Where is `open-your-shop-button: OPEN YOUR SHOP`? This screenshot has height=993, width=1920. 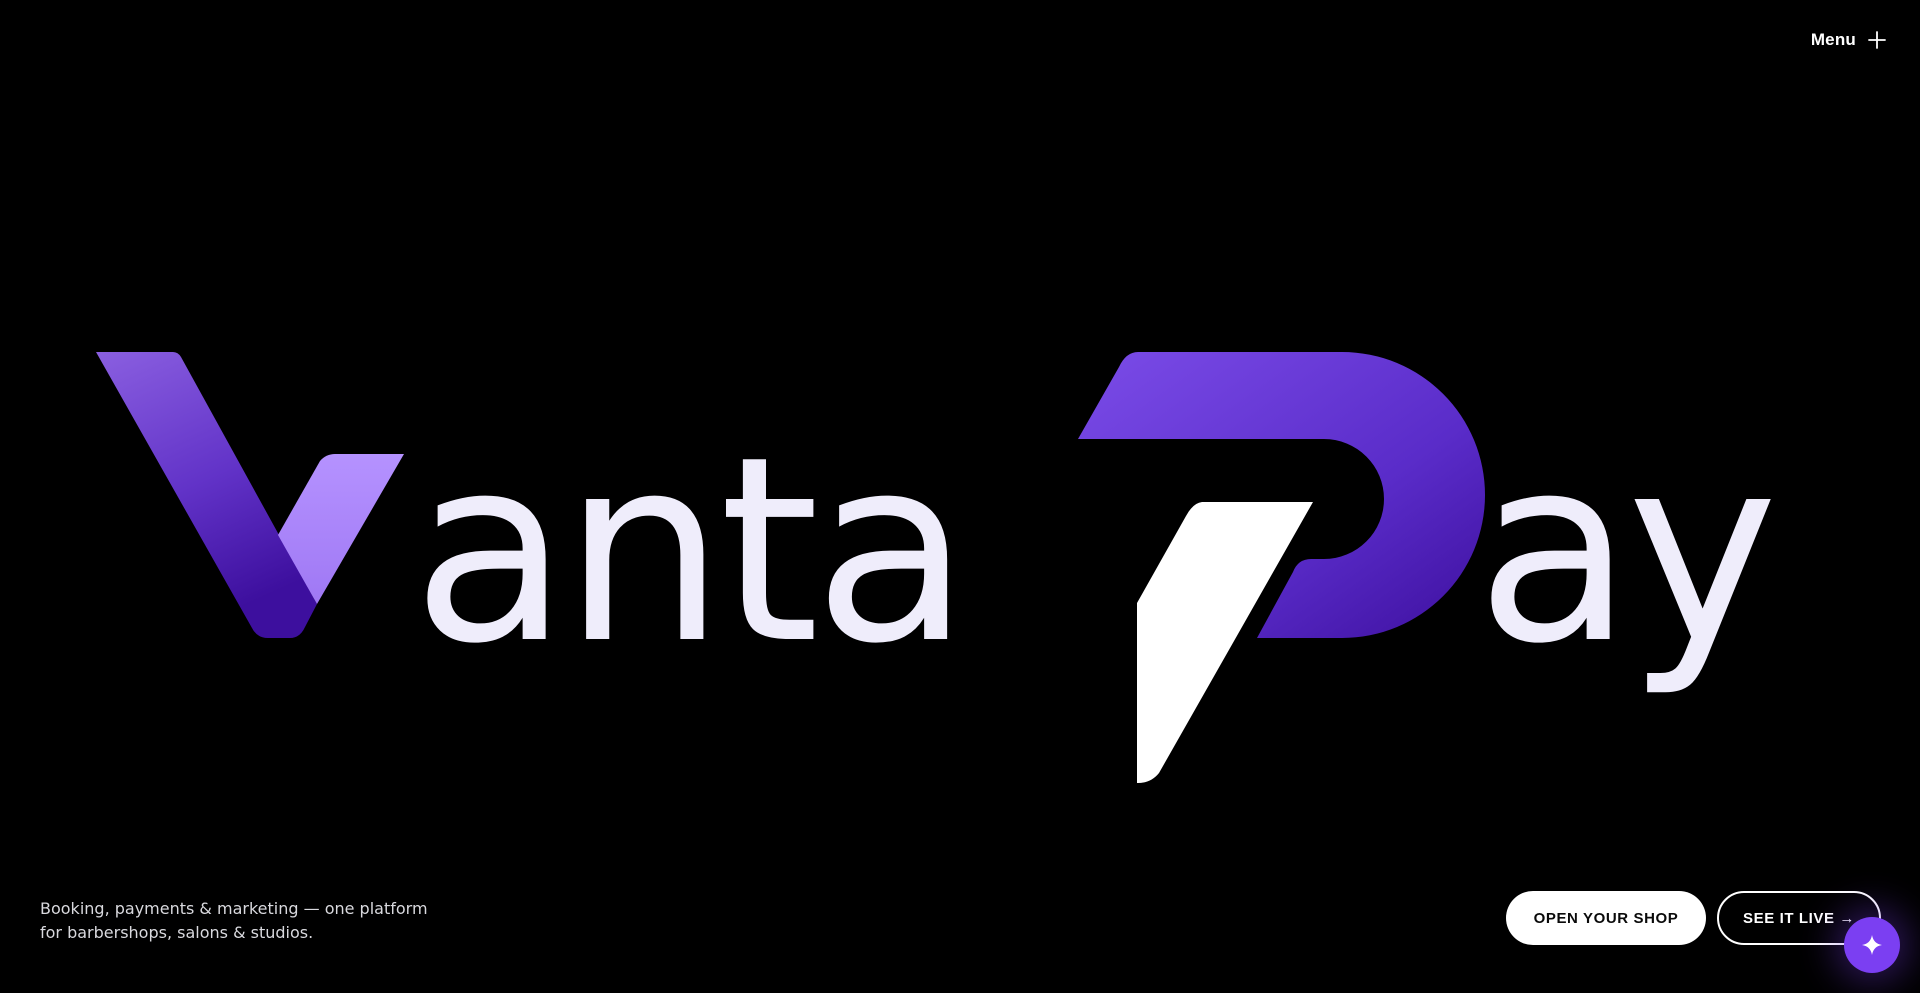 open-your-shop-button: OPEN YOUR SHOP is located at coordinates (1606, 918).